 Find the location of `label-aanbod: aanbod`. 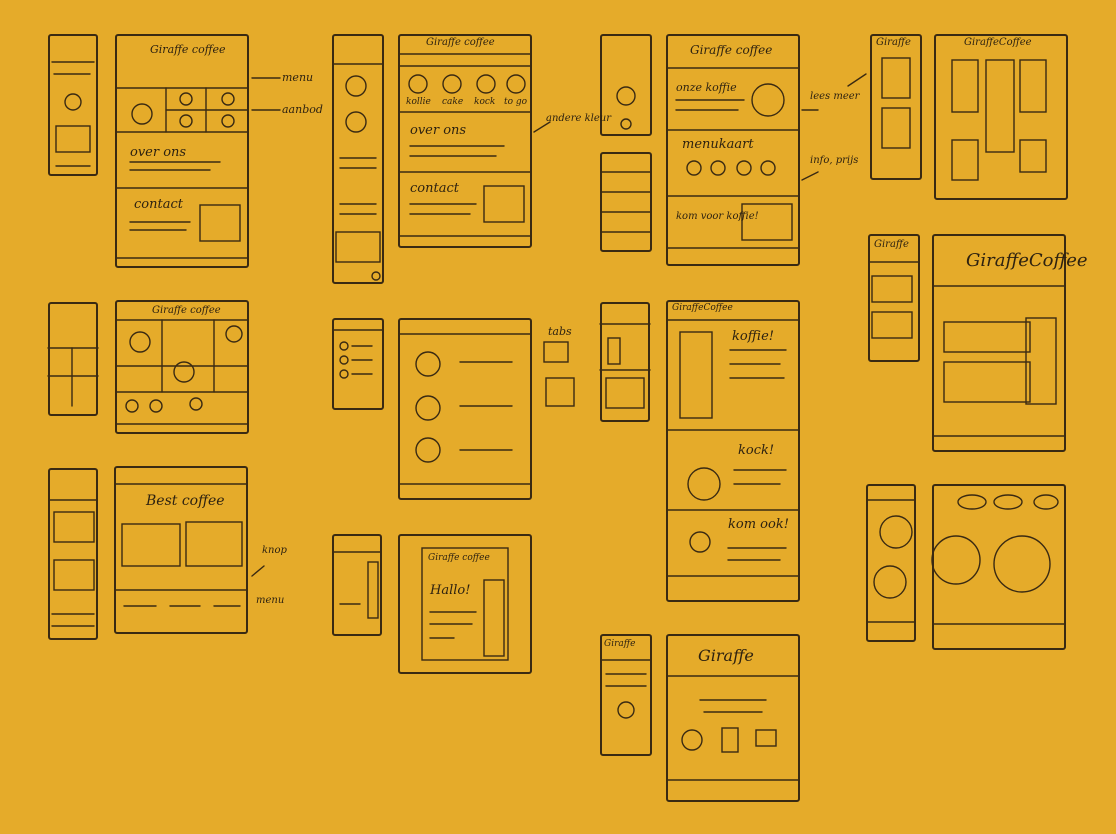

label-aanbod: aanbod is located at coordinates (302, 109).